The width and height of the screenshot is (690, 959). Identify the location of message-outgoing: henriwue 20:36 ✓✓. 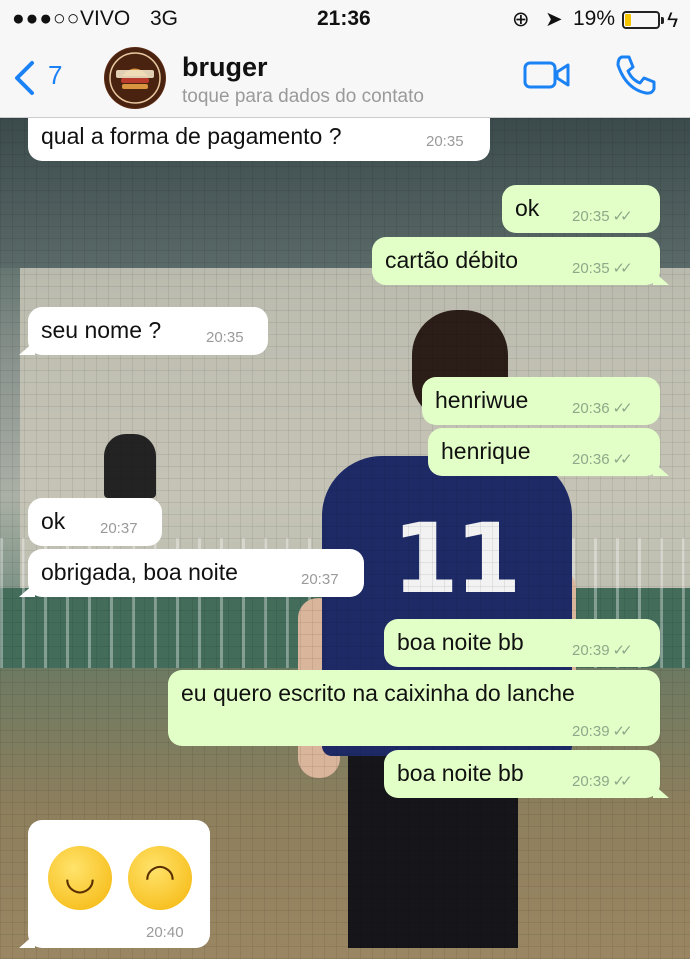
(541, 401).